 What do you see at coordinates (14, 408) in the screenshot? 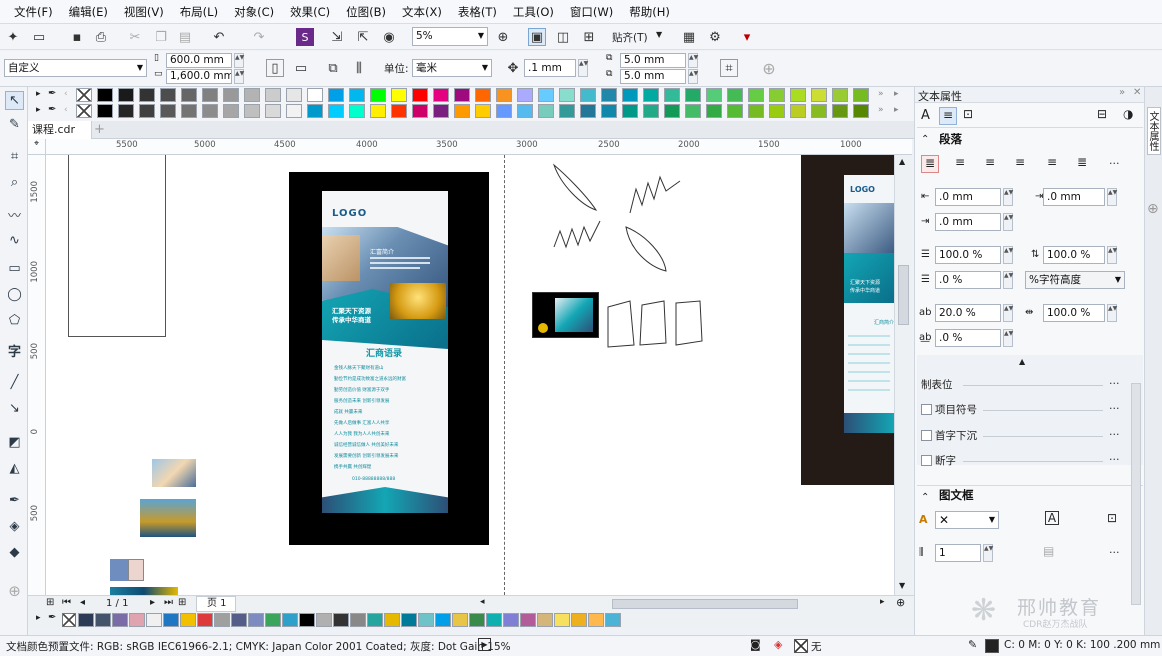
I see `connector-tool-icon: ↘` at bounding box center [14, 408].